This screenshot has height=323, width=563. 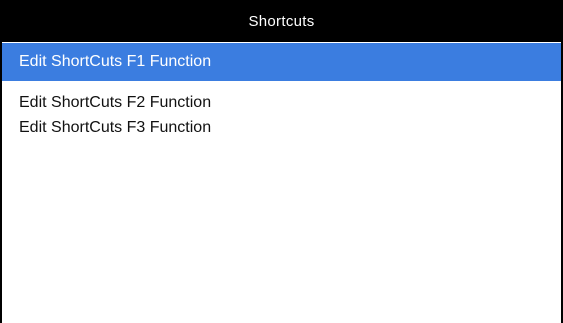 What do you see at coordinates (281, 102) in the screenshot?
I see `menu-item-edit-f2: Edit ShortCuts F2 Function` at bounding box center [281, 102].